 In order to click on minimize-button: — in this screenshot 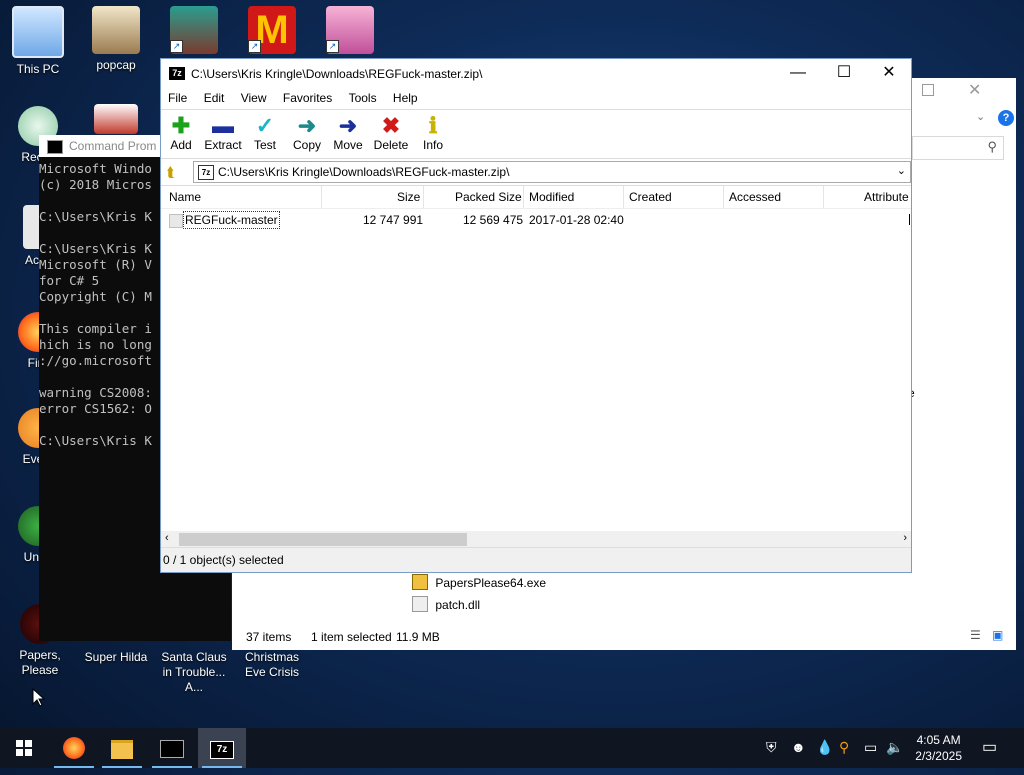, I will do `click(798, 74)`.